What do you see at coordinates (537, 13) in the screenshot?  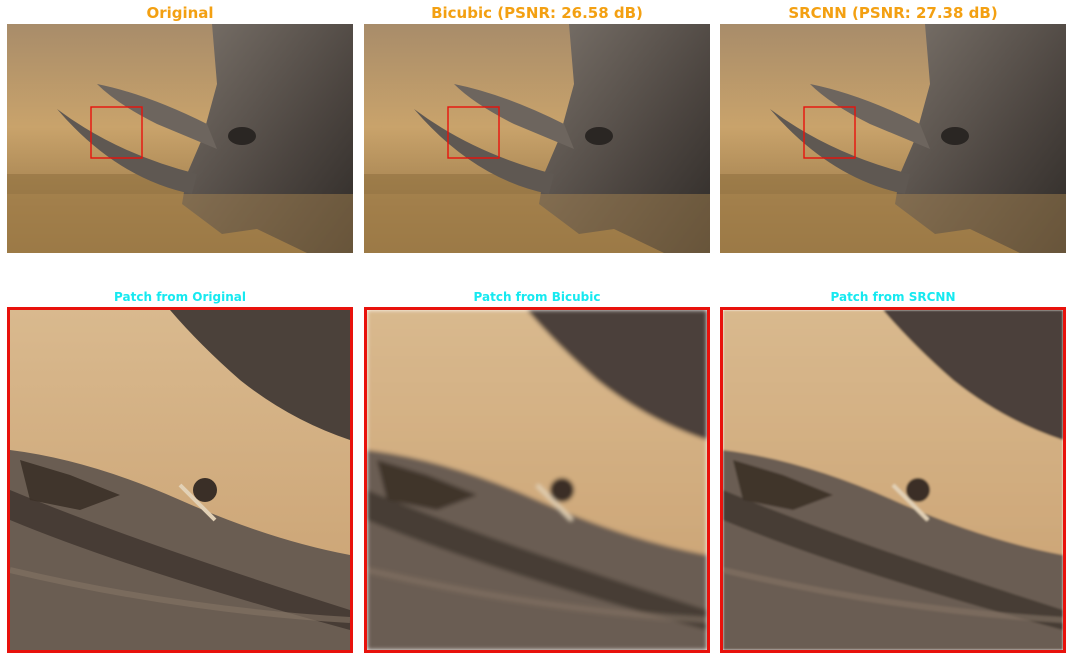 I see `title-bicubic: Bicubic (PSNR: 26.58 dB)` at bounding box center [537, 13].